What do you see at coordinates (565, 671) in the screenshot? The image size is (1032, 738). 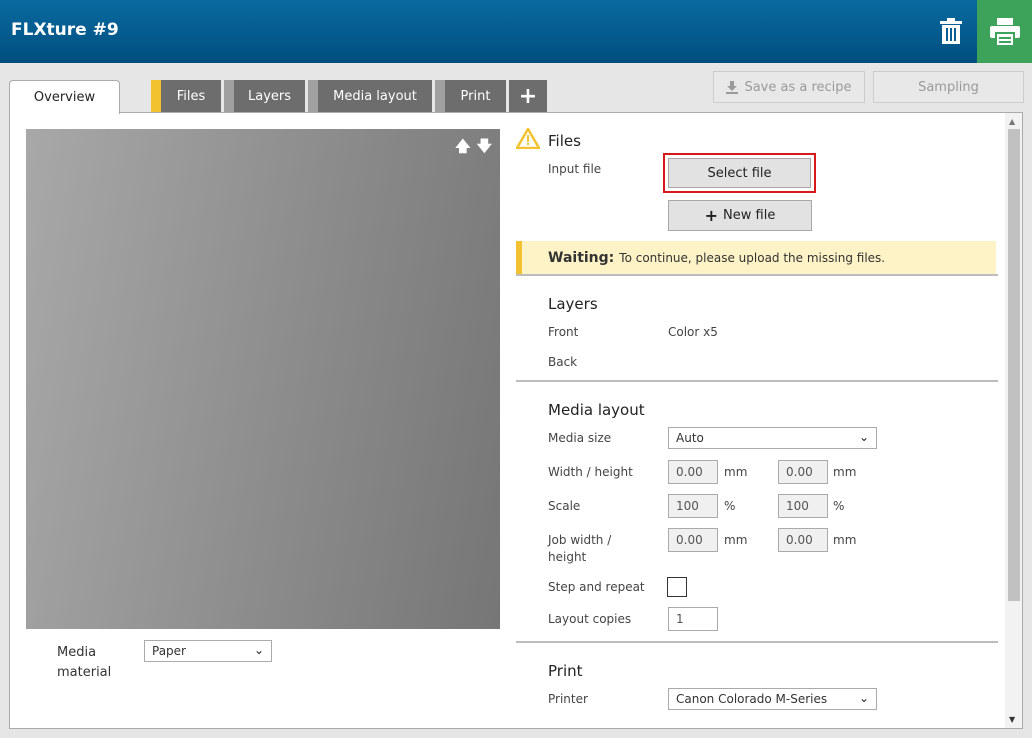 I see `print-section-title: Print` at bounding box center [565, 671].